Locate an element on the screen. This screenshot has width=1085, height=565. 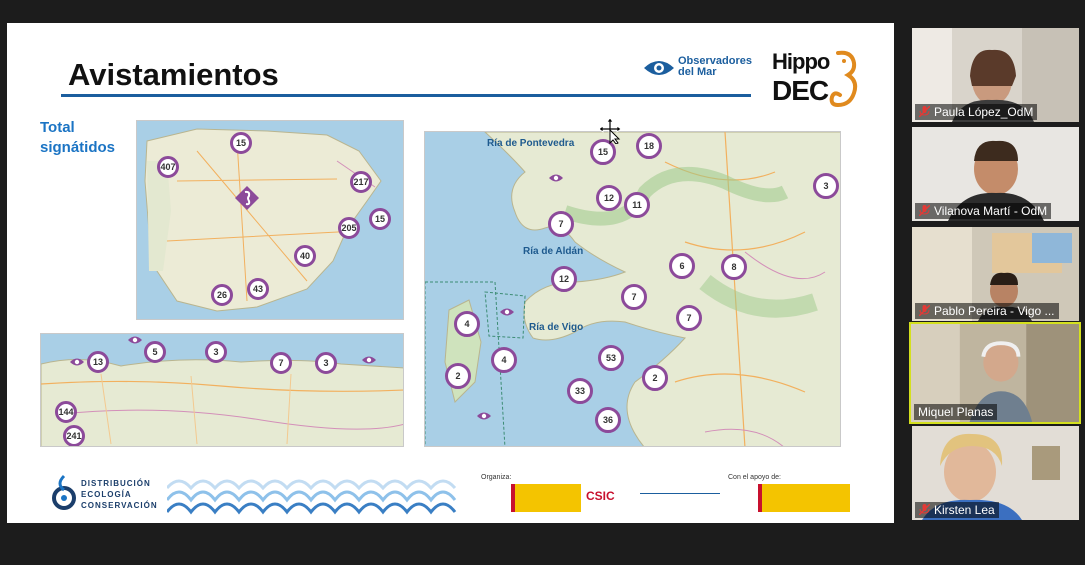
participant-name: Paula López_OdM is located at coordinates (976, 112).